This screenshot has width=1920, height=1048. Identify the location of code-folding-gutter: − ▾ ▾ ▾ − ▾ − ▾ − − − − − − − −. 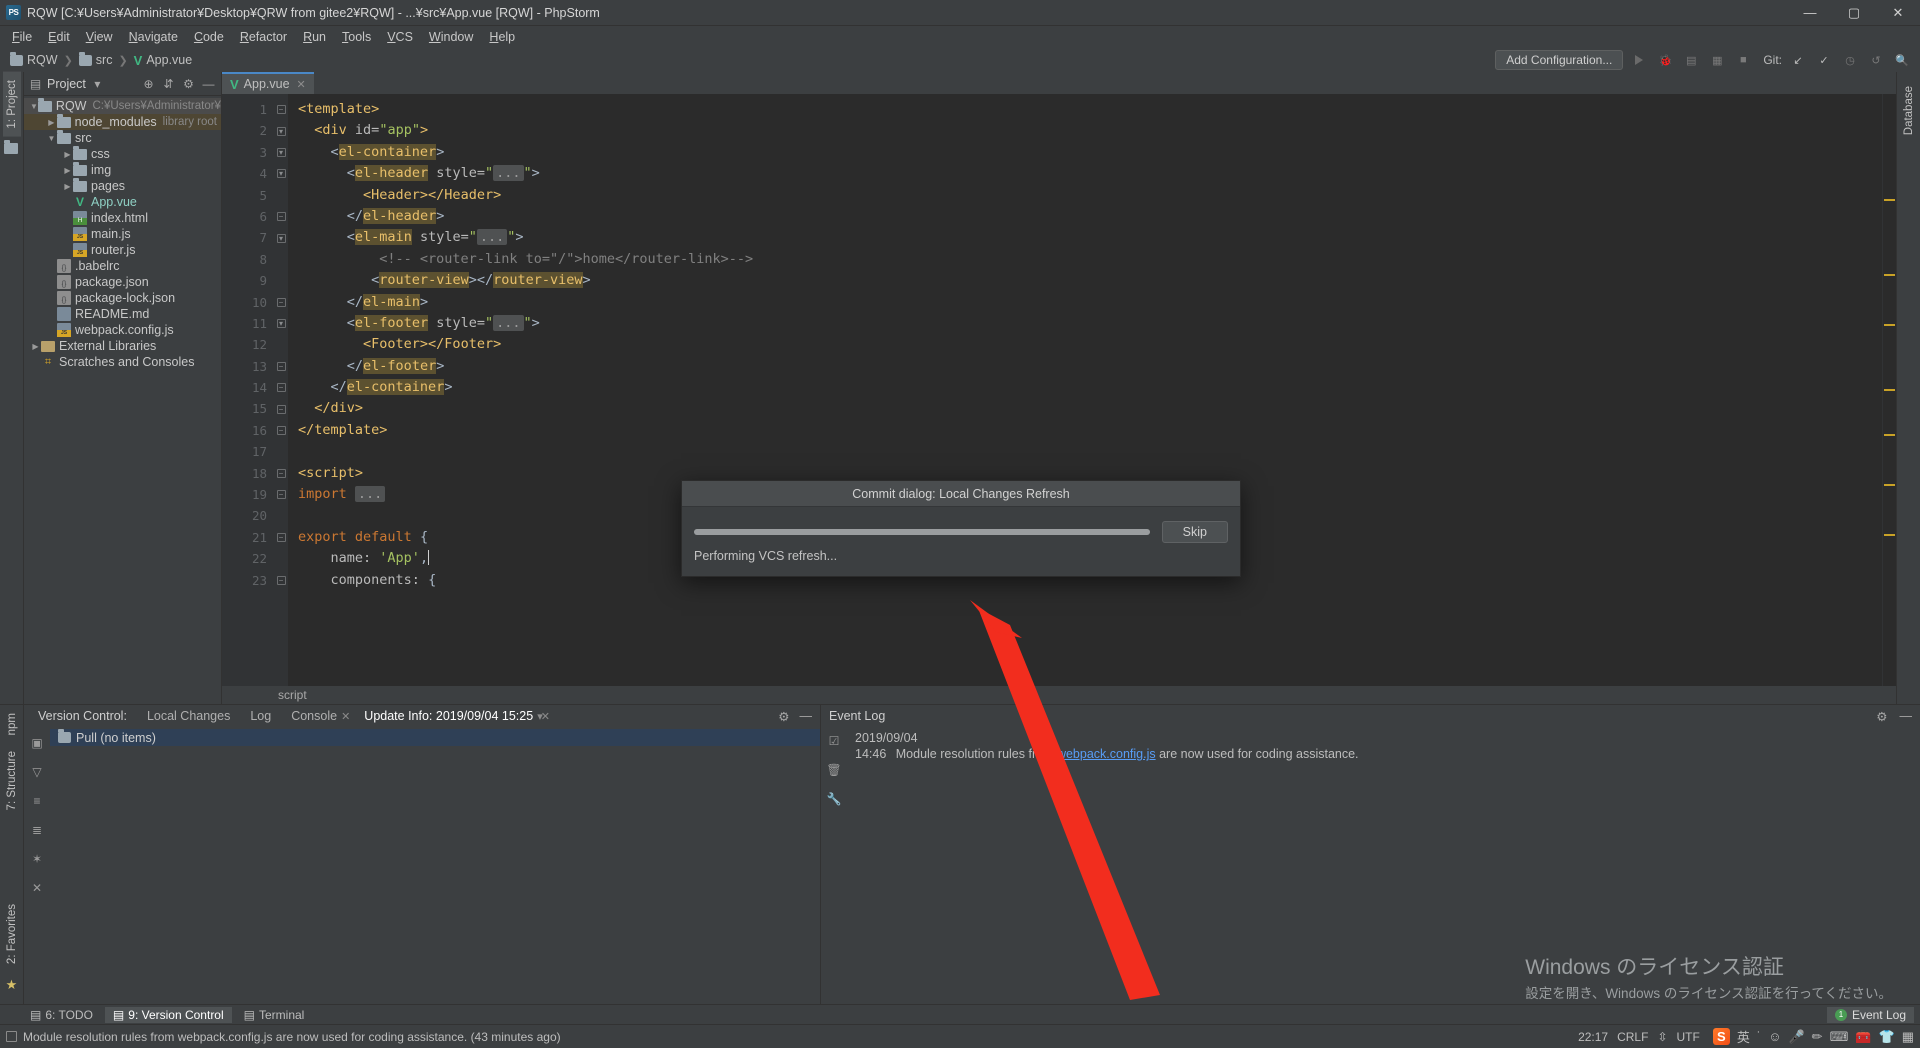
(281, 390).